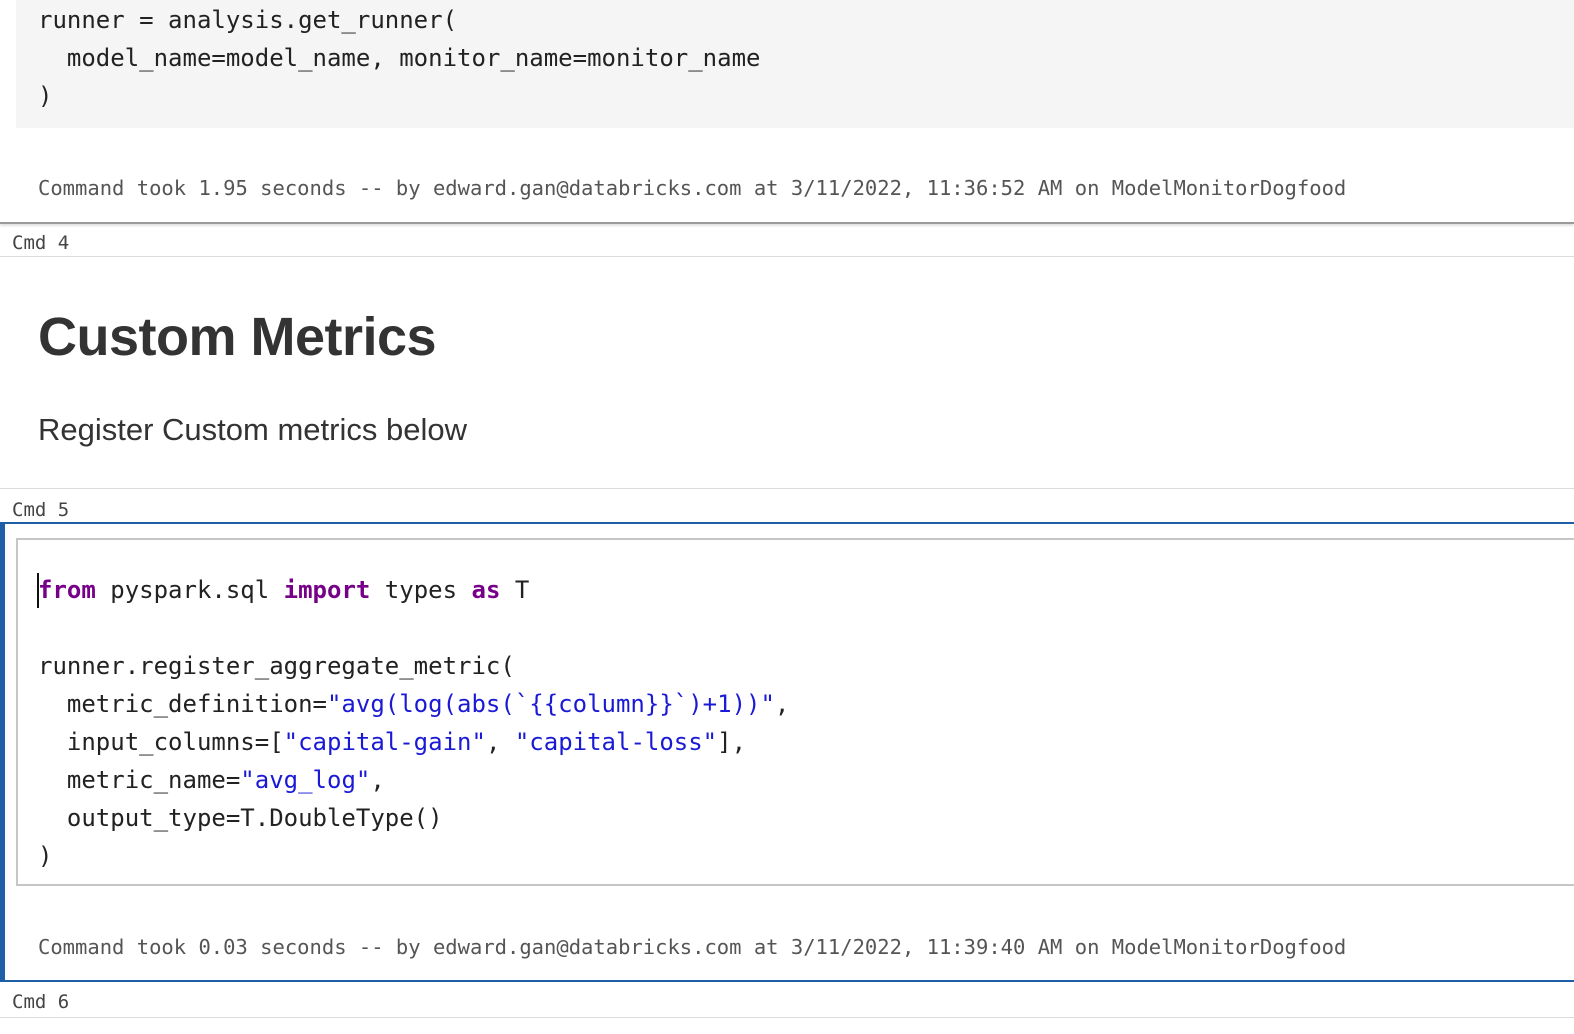 The width and height of the screenshot is (1574, 1034). I want to click on code-line: ), so click(45, 96).